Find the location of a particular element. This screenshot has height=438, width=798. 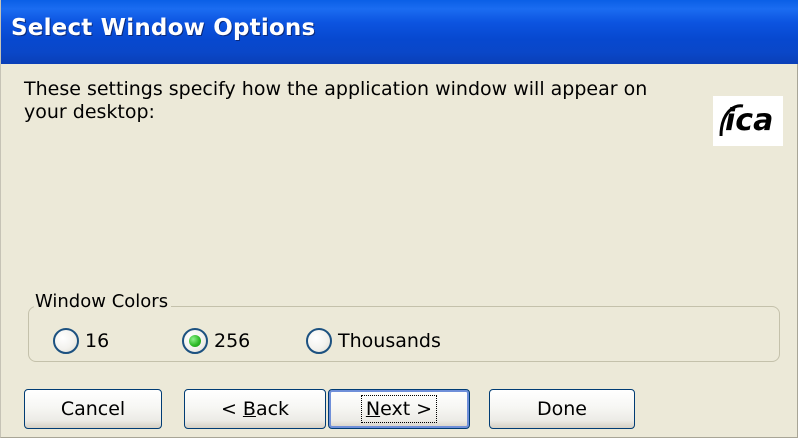

radio-16-colors: 16 is located at coordinates (81, 341).